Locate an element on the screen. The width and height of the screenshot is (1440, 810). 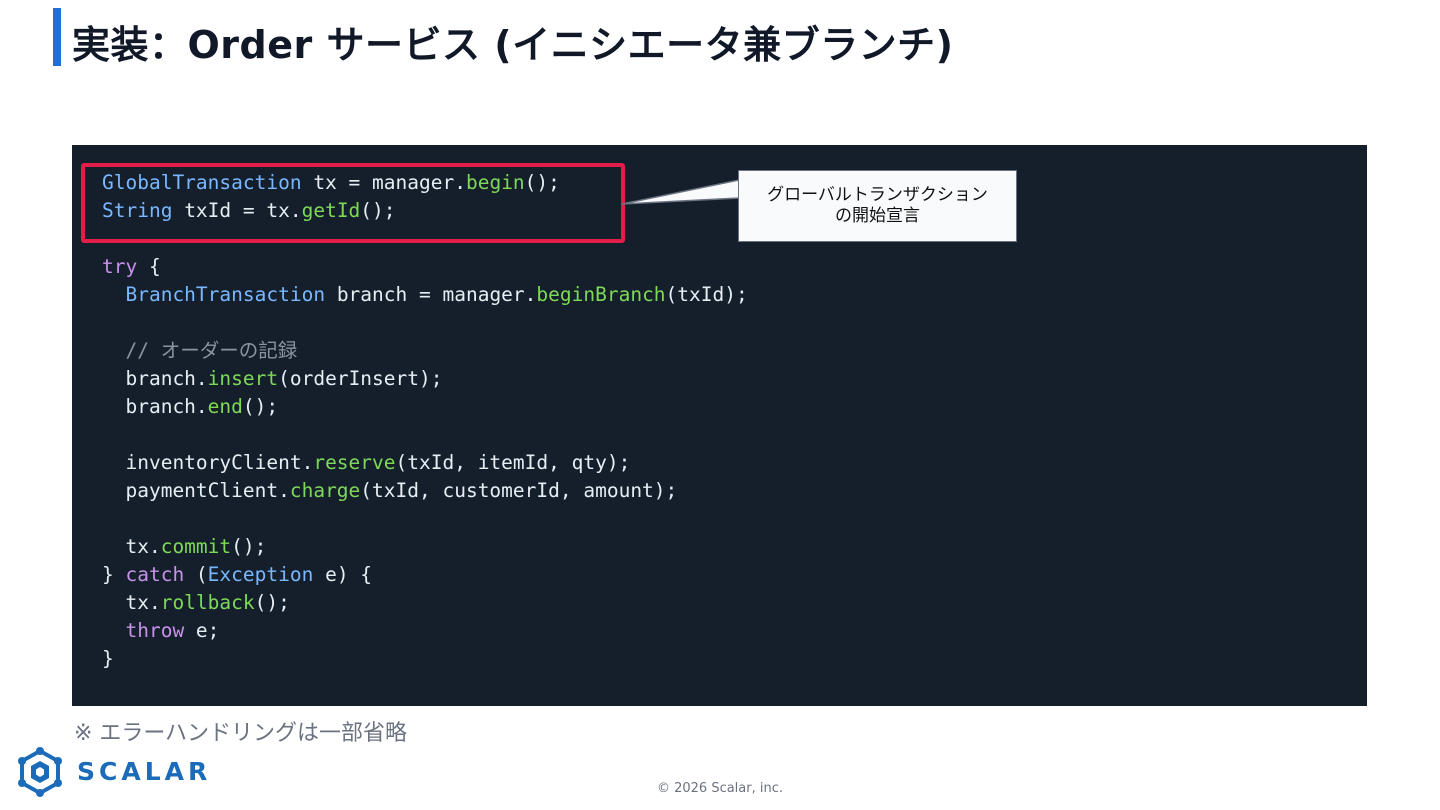
callout-pointer is located at coordinates (680, 192).